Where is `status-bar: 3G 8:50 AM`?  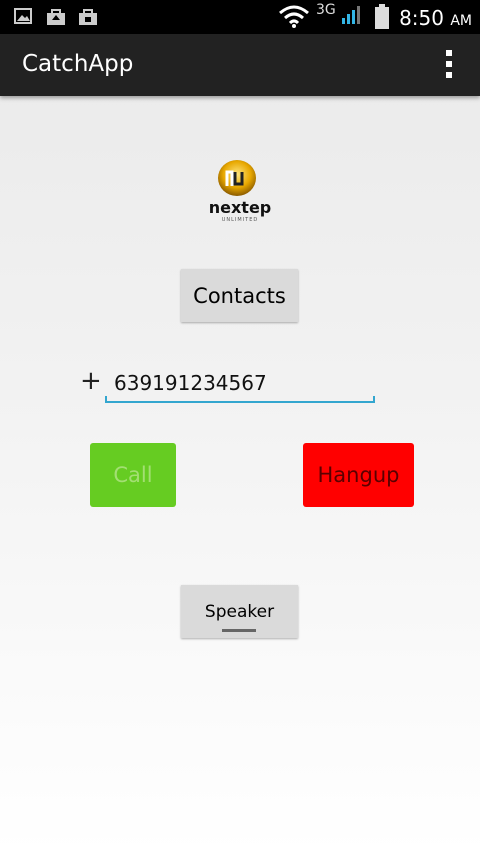 status-bar: 3G 8:50 AM is located at coordinates (240, 17).